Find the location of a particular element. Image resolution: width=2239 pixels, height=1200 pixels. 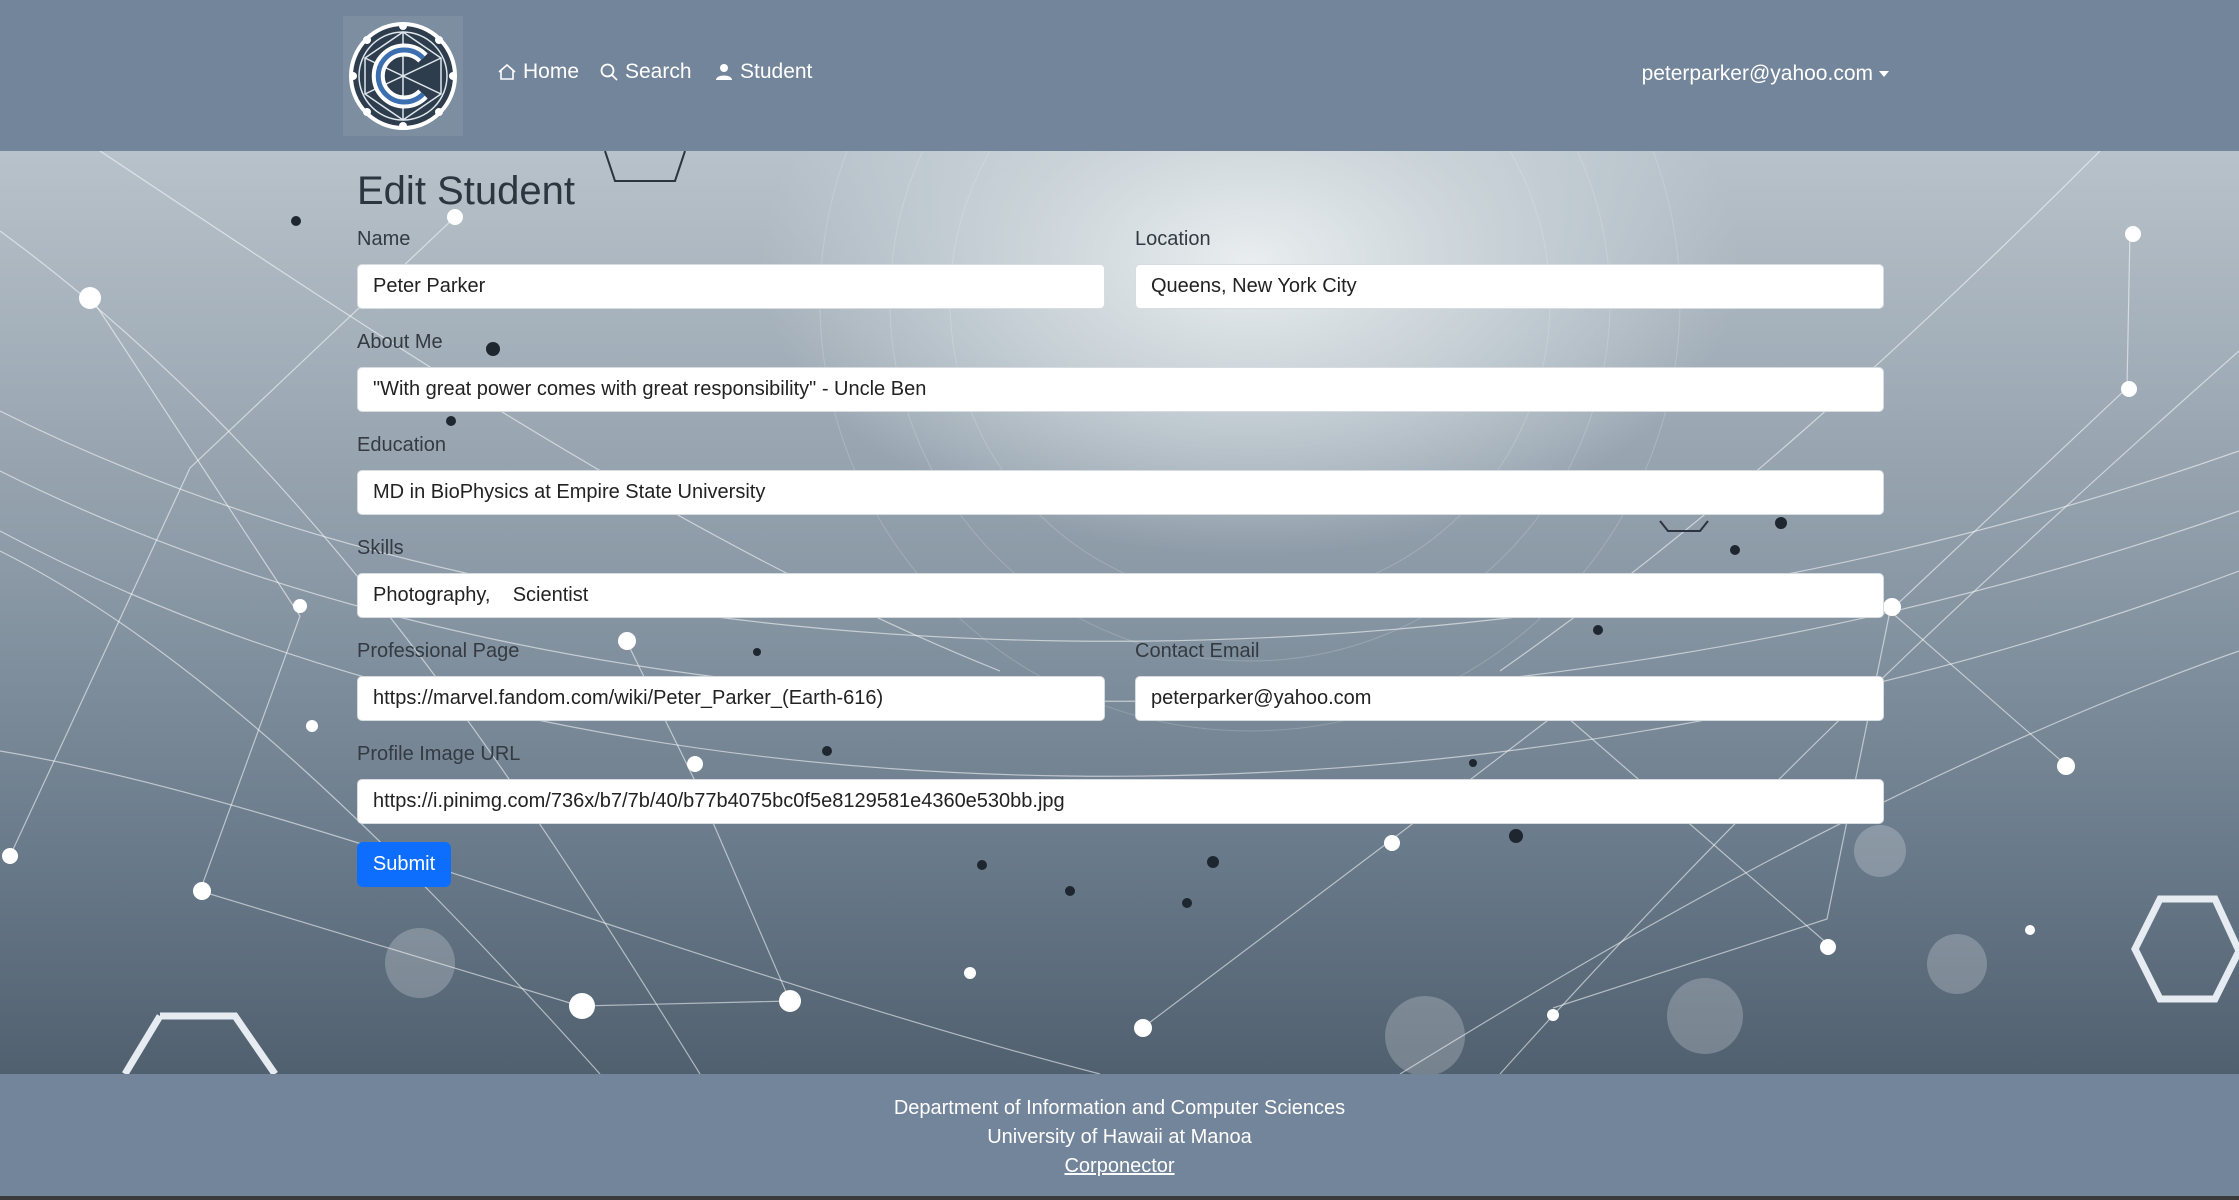

search-icon is located at coordinates (609, 72).